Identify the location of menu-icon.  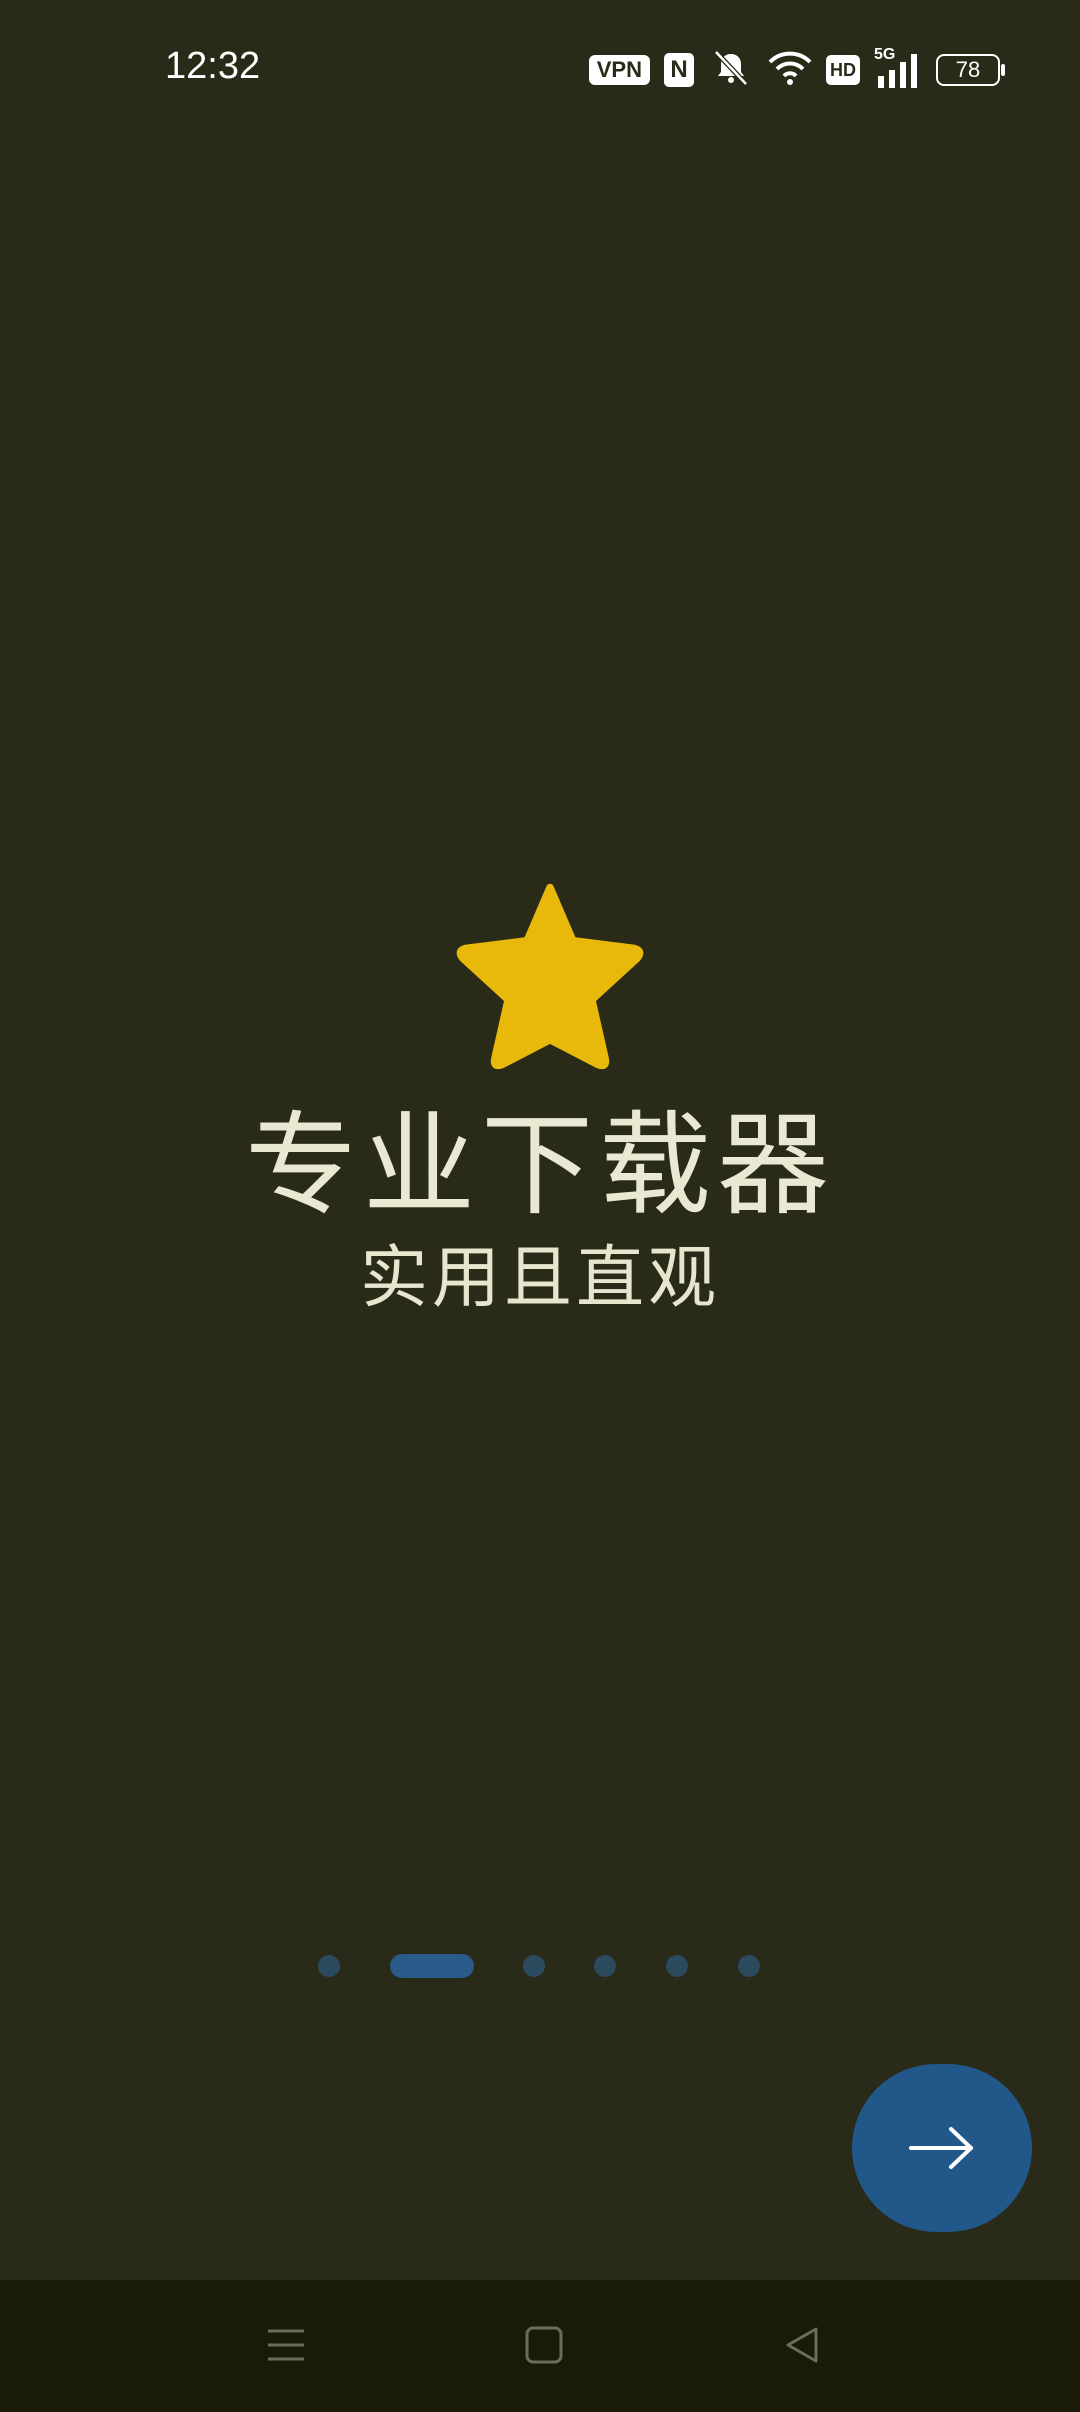
(286, 2345).